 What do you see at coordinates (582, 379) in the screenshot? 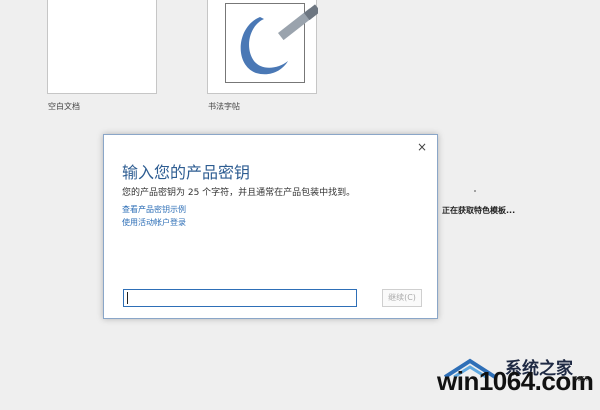
I see `watermark-net-suffix: NET` at bounding box center [582, 379].